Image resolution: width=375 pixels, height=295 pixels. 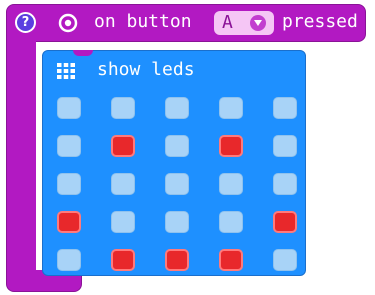 What do you see at coordinates (285, 146) in the screenshot?
I see `led-cell-r1-c4` at bounding box center [285, 146].